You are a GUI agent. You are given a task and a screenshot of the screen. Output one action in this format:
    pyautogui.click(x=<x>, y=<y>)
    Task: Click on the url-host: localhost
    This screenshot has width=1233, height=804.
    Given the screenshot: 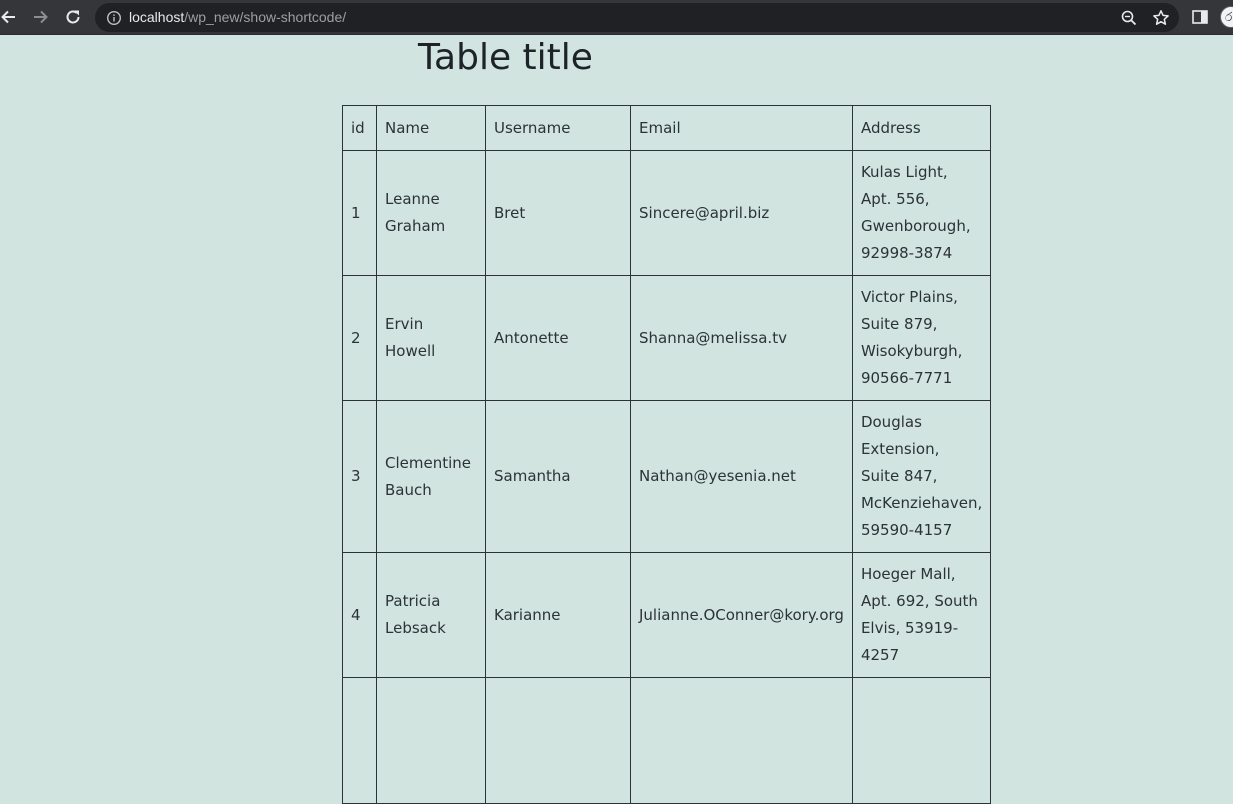 What is the action you would take?
    pyautogui.click(x=157, y=17)
    